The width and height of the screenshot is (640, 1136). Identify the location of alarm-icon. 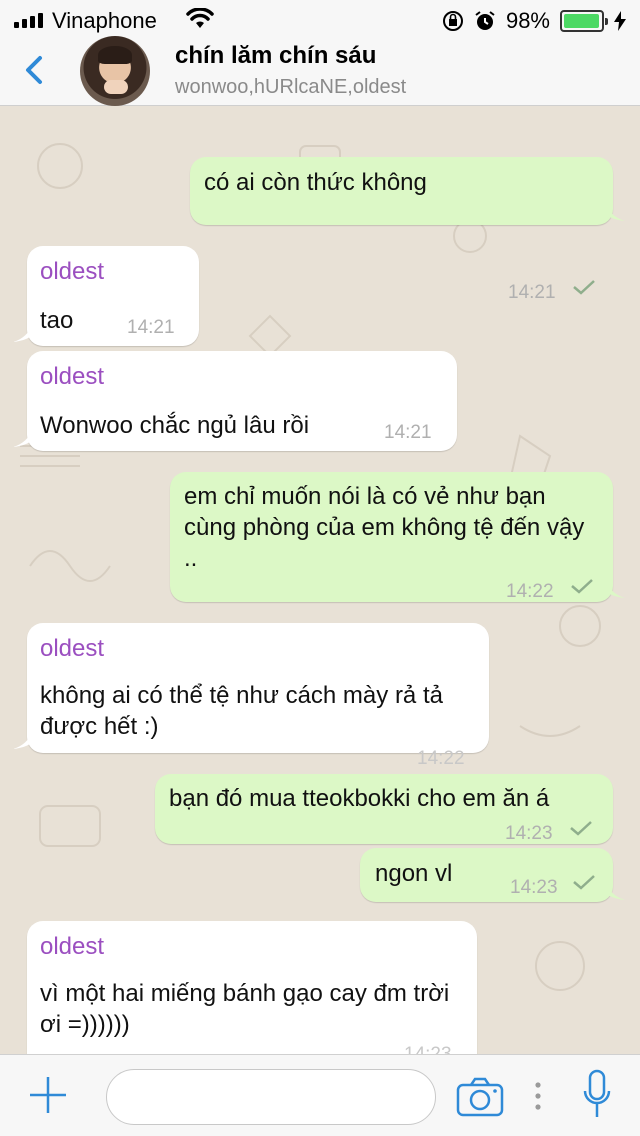
(485, 20).